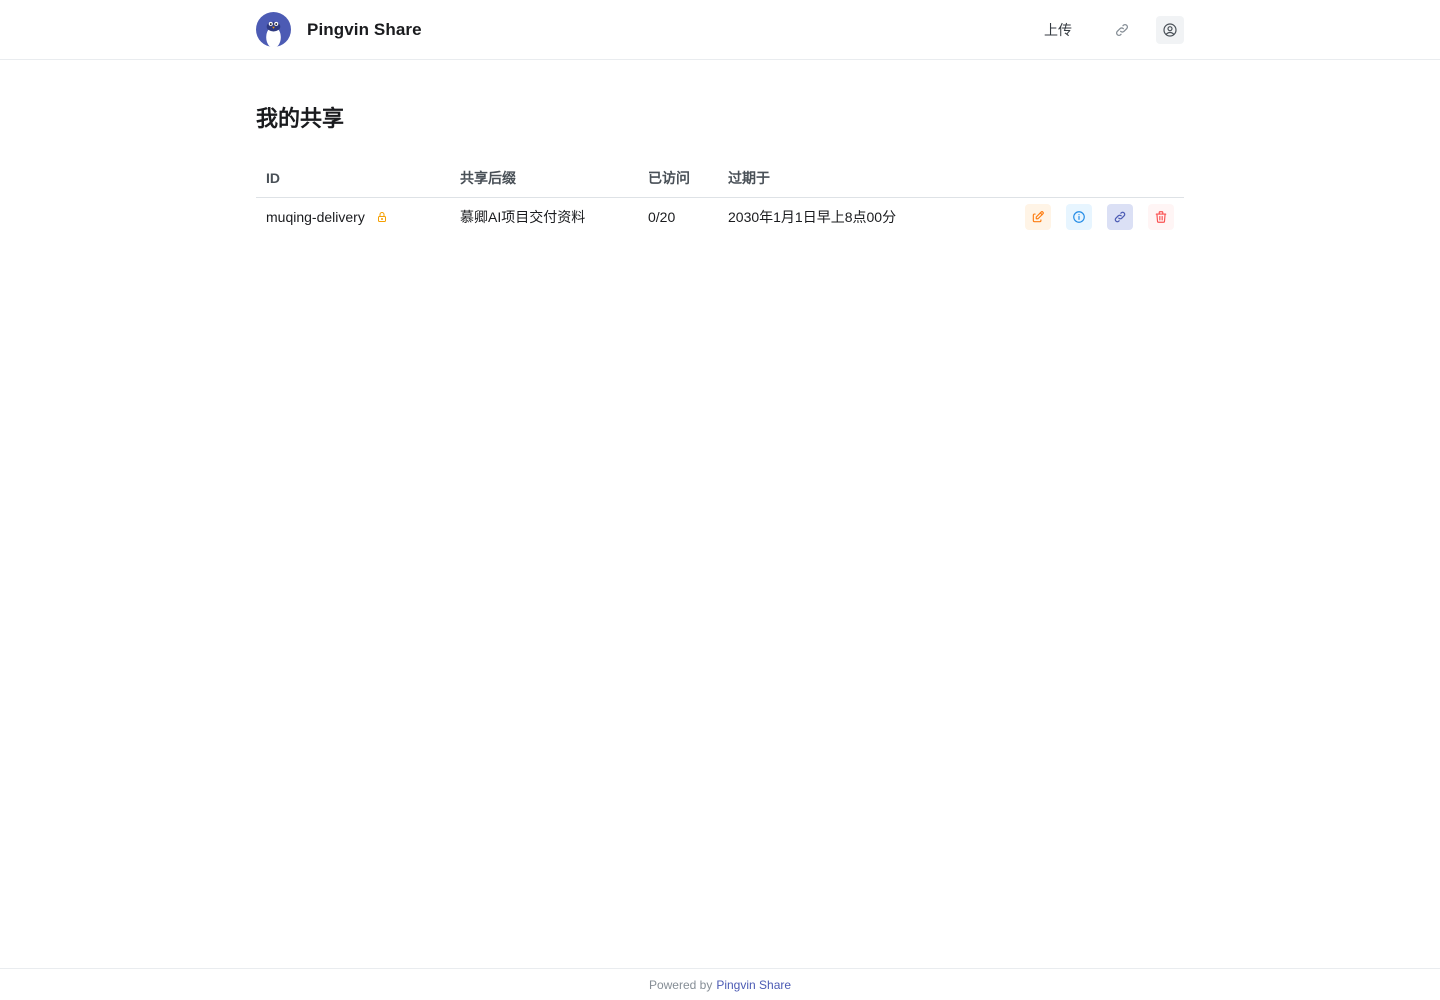  I want to click on share-info-button, so click(1079, 216).